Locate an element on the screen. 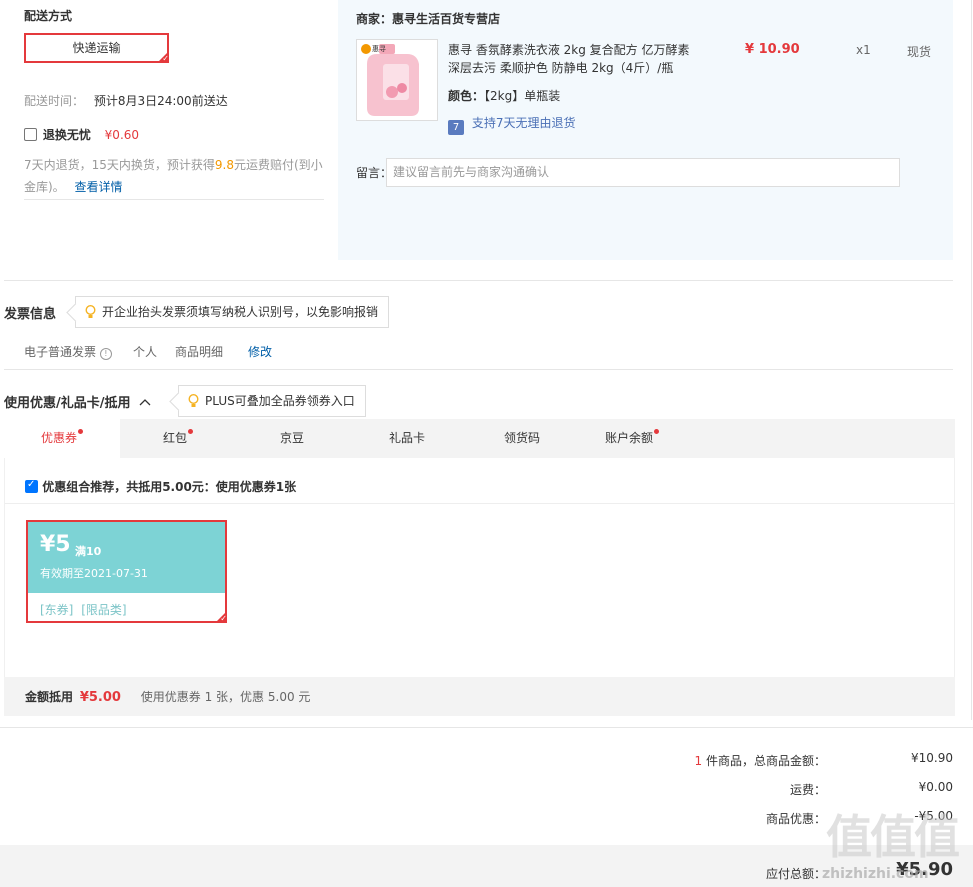 The height and width of the screenshot is (887, 973). plus-tip: PLUS可叠加全品券领券入口 is located at coordinates (272, 401).